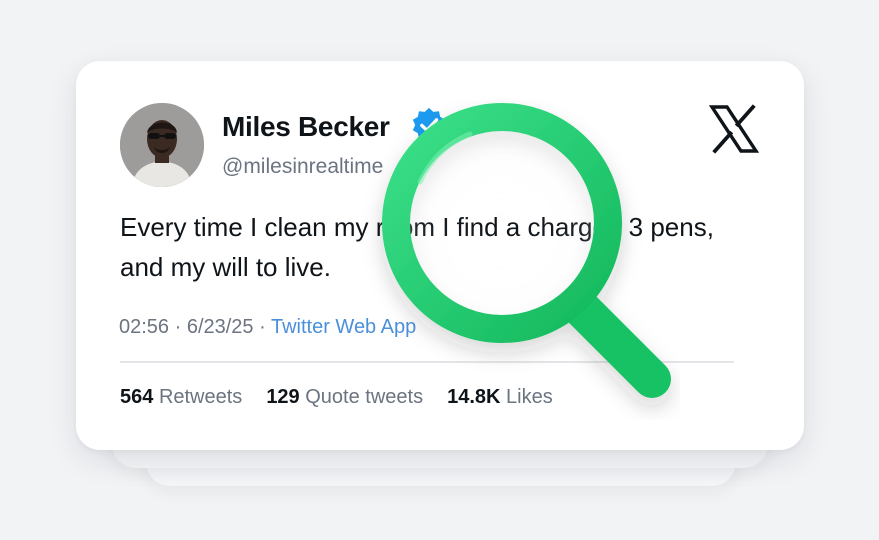 This screenshot has width=879, height=540. I want to click on user-handle: @milesinrealtime, so click(302, 167).